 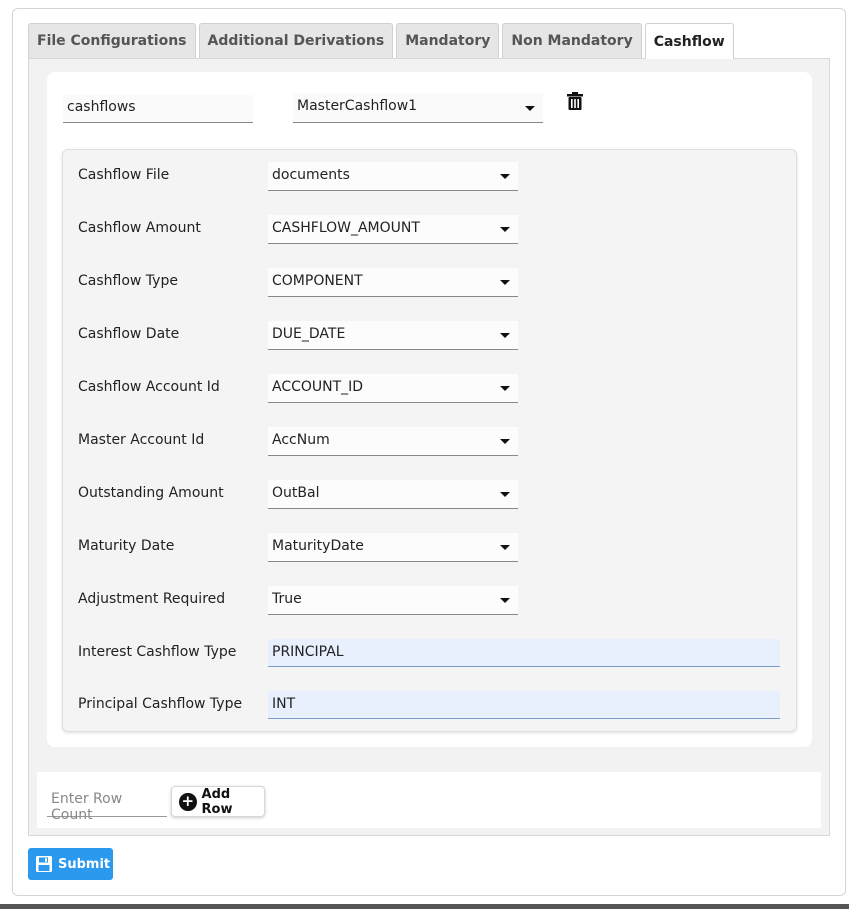 I want to click on row-controls: Enter Row Count + Add Row, so click(x=429, y=800).